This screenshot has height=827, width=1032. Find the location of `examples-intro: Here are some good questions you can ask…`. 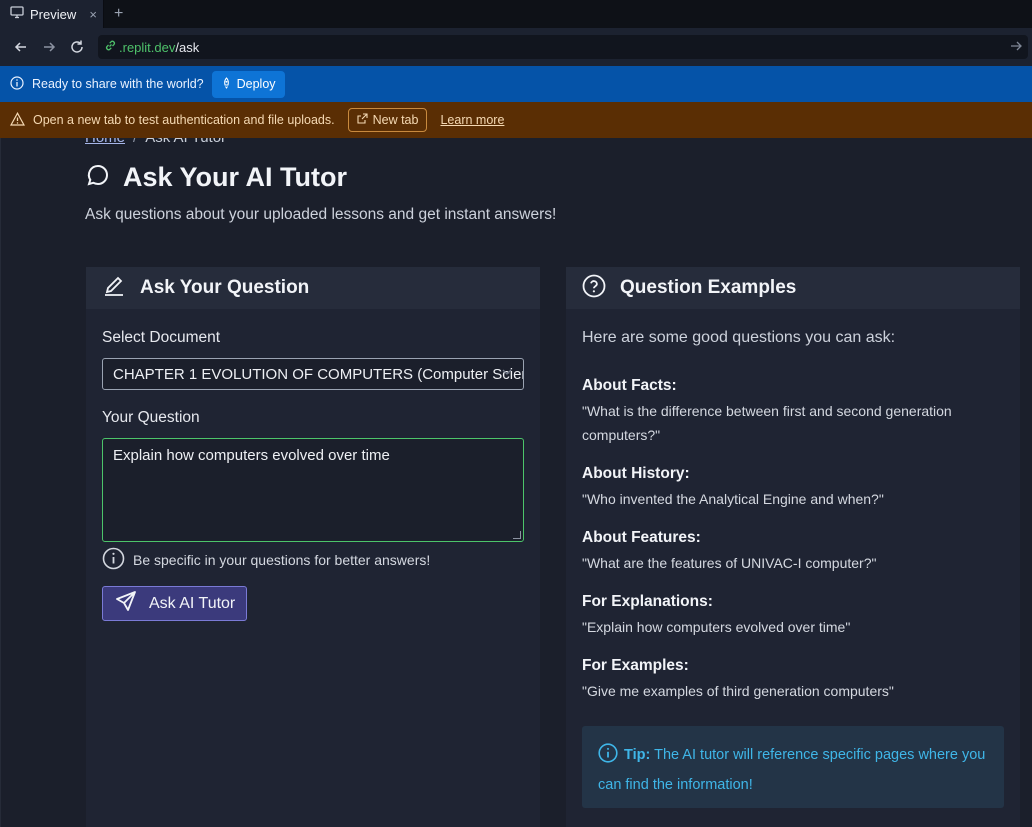

examples-intro: Here are some good questions you can ask… is located at coordinates (739, 337).